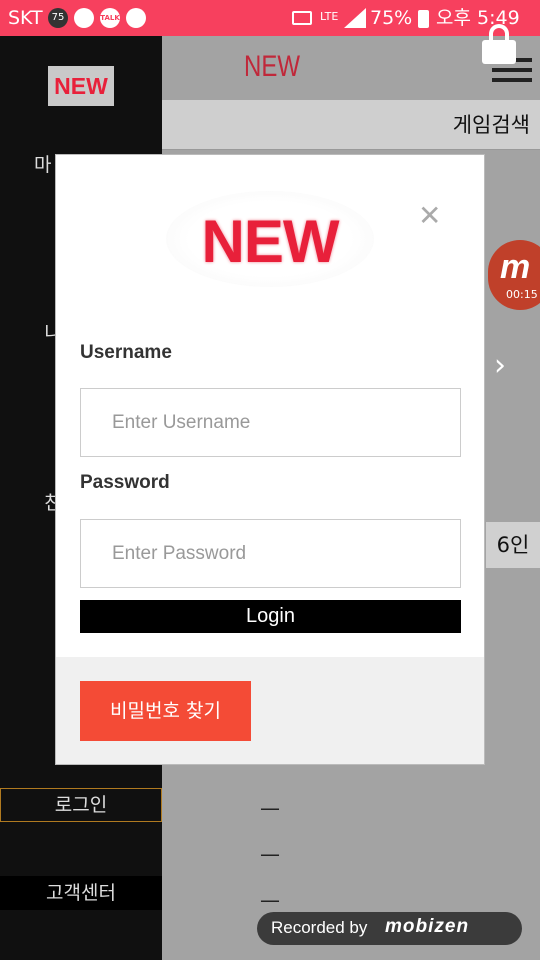 The height and width of the screenshot is (960, 540). I want to click on username-label: Username, so click(126, 352).